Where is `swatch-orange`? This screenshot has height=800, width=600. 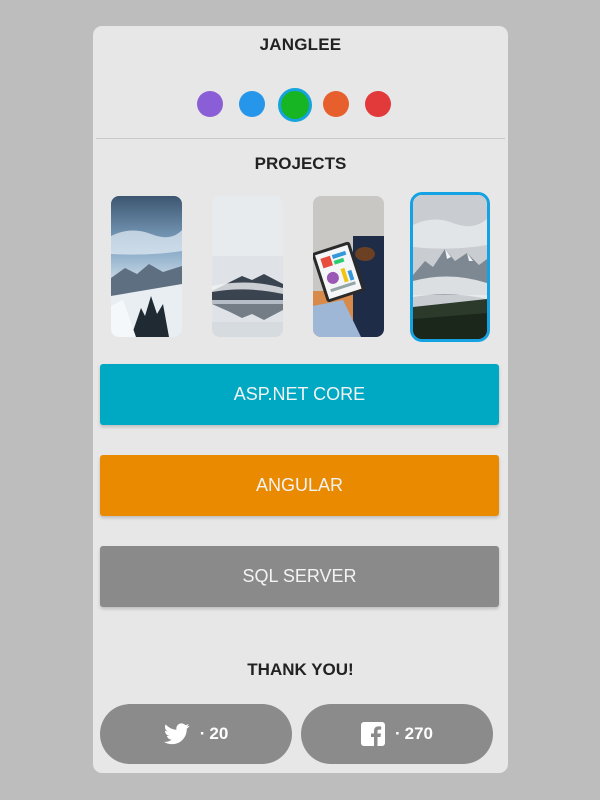
swatch-orange is located at coordinates (336, 104).